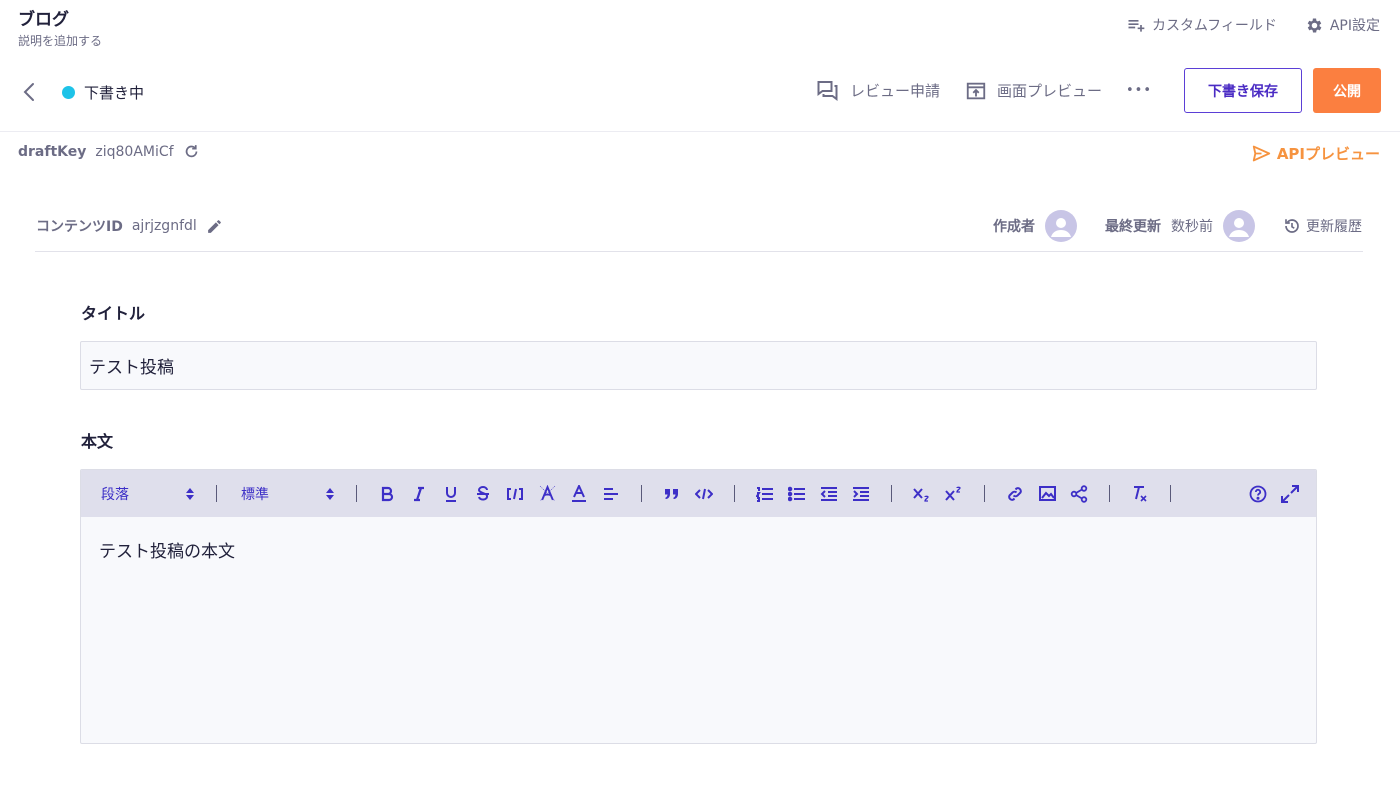 This screenshot has height=806, width=1400. I want to click on bullet-list-icon, so click(796, 493).